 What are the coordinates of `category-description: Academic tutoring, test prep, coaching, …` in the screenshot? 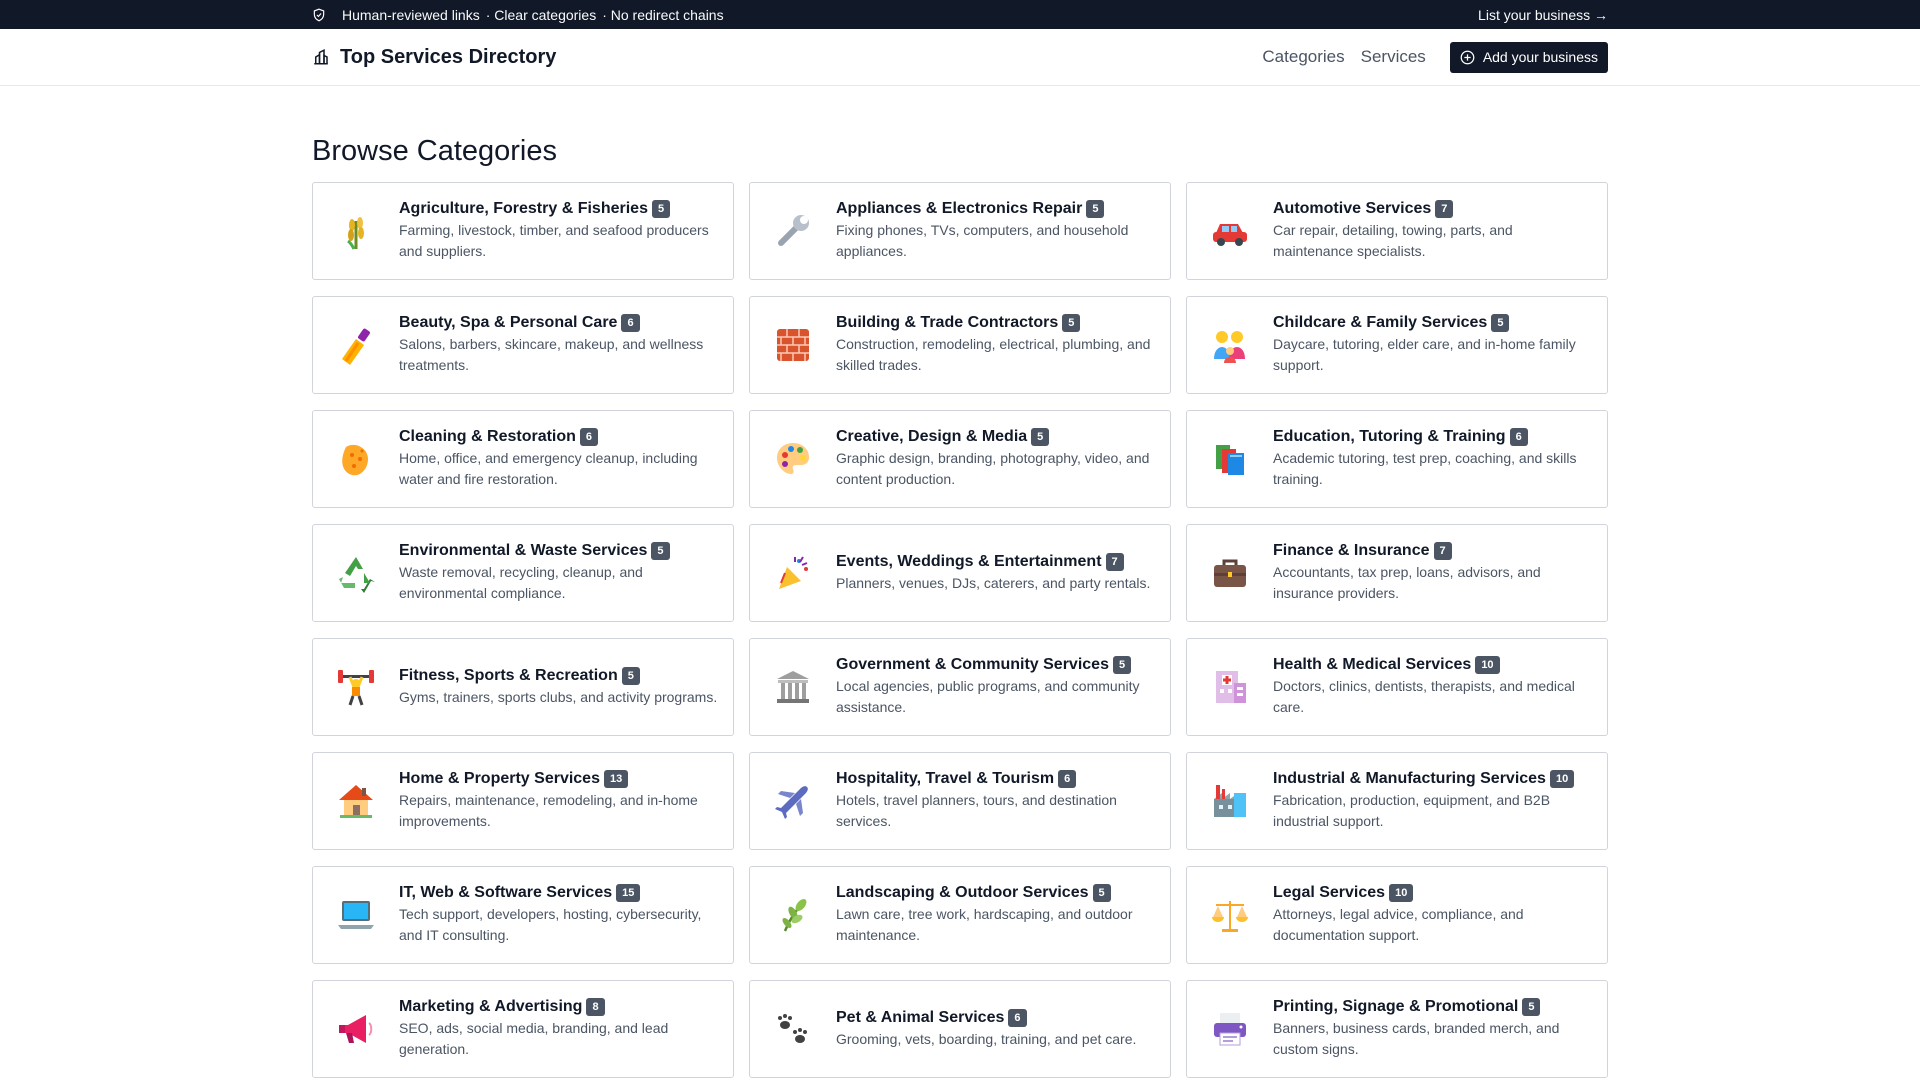 It's located at (1425, 468).